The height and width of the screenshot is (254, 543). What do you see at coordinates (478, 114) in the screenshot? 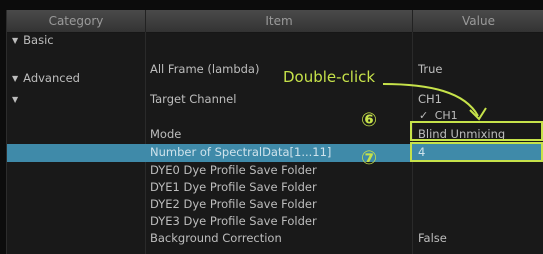
I see `arrow-head-icon` at bounding box center [478, 114].